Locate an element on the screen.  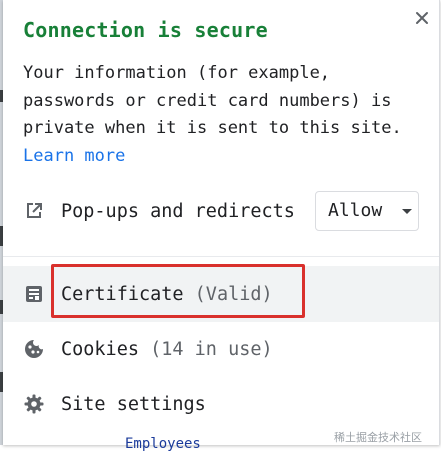
dialog-title: Connection is secure is located at coordinates (145, 30).